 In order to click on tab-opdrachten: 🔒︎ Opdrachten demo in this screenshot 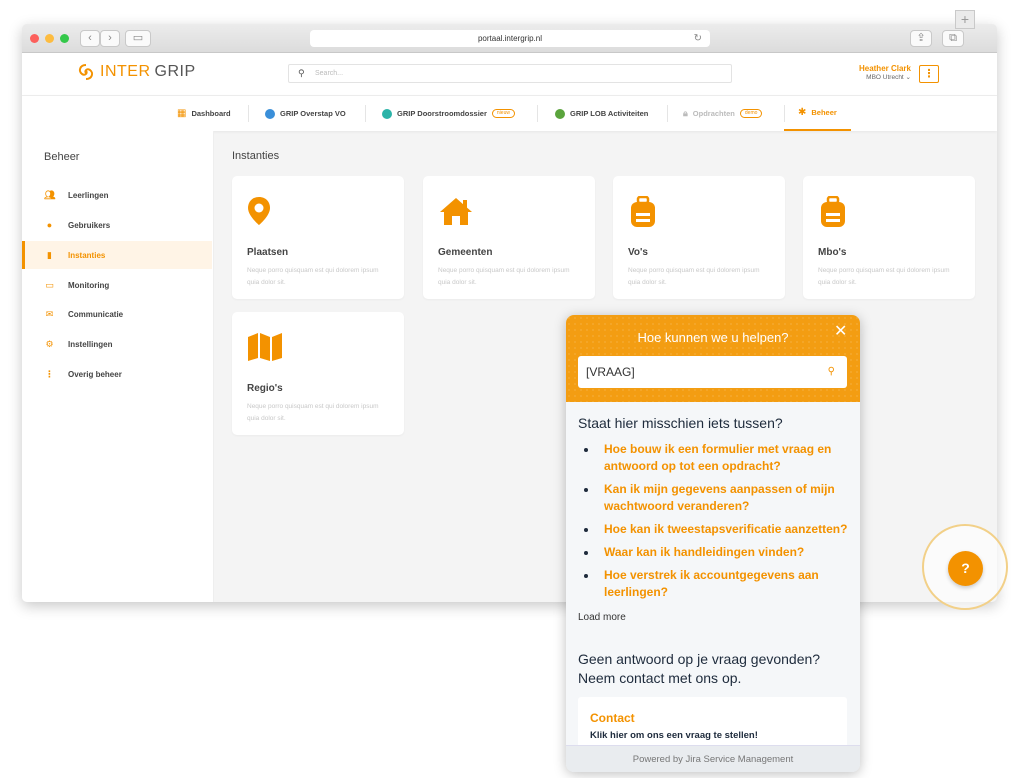, I will do `click(723, 113)`.